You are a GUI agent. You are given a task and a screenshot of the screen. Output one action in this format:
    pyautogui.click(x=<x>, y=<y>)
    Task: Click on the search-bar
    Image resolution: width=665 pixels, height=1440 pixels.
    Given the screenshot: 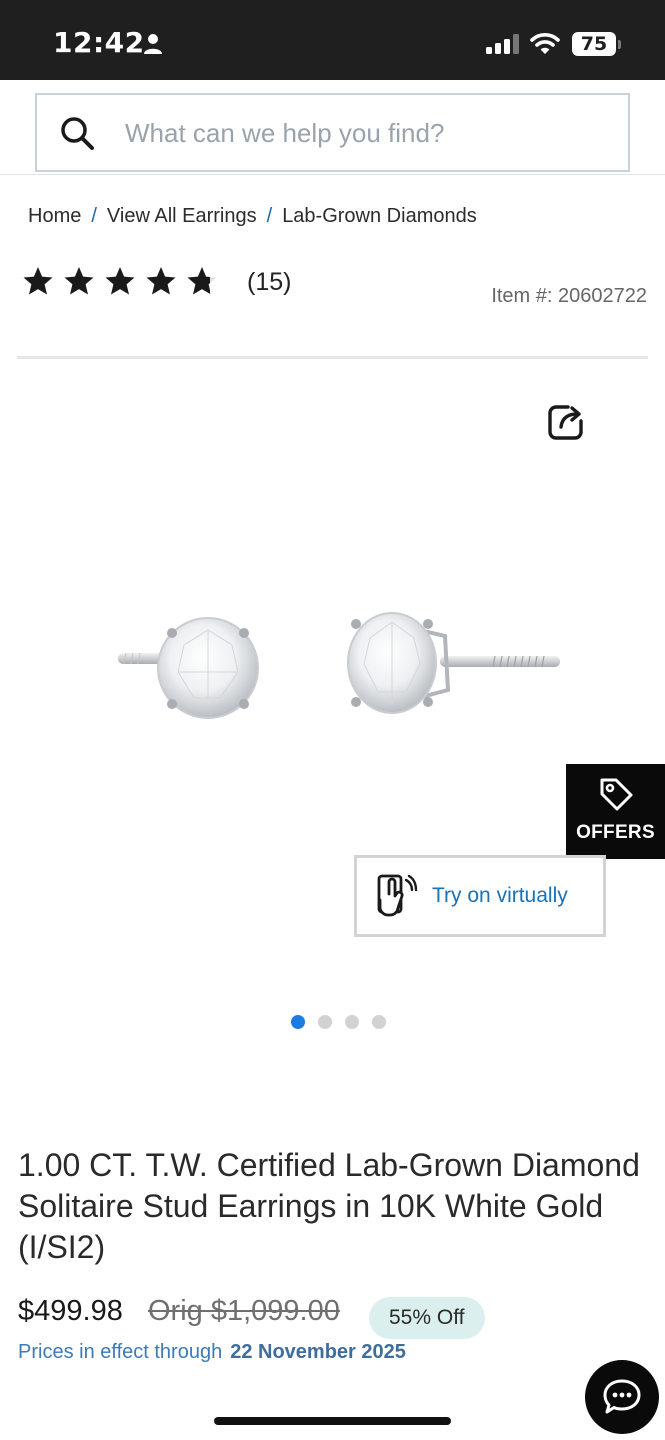 What is the action you would take?
    pyautogui.click(x=332, y=127)
    